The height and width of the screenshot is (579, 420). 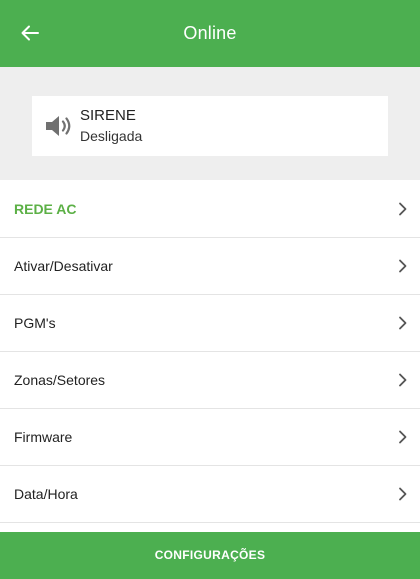 What do you see at coordinates (60, 380) in the screenshot?
I see `menu-item-label: Zonas/Setores` at bounding box center [60, 380].